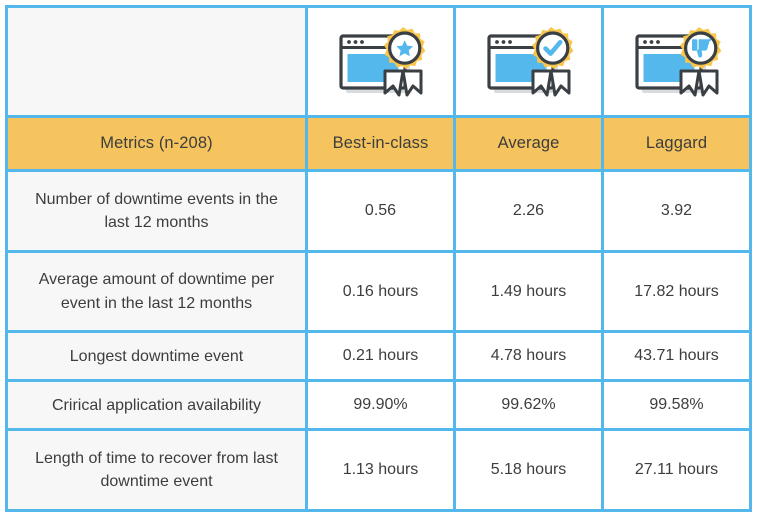  Describe the element at coordinates (528, 405) in the screenshot. I see `value-average: 99.62%` at that location.